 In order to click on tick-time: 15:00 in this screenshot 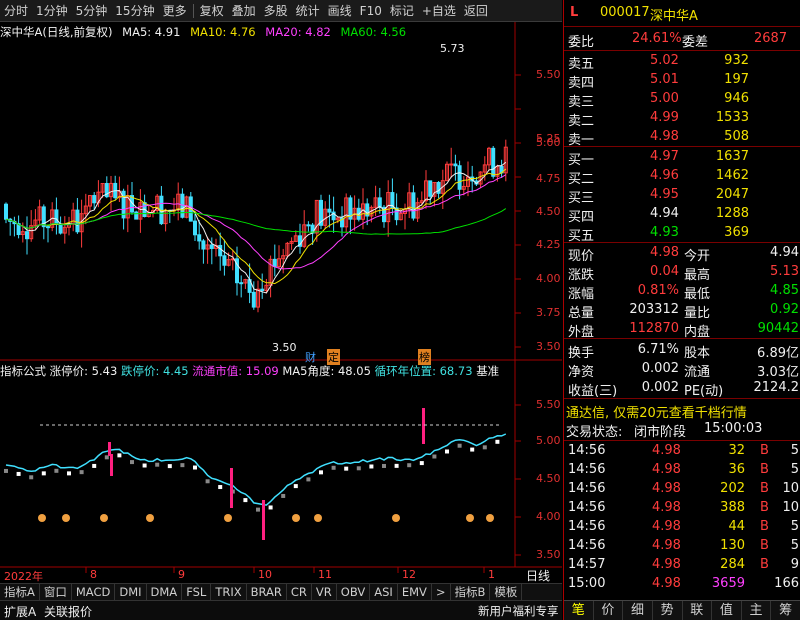, I will do `click(587, 583)`.